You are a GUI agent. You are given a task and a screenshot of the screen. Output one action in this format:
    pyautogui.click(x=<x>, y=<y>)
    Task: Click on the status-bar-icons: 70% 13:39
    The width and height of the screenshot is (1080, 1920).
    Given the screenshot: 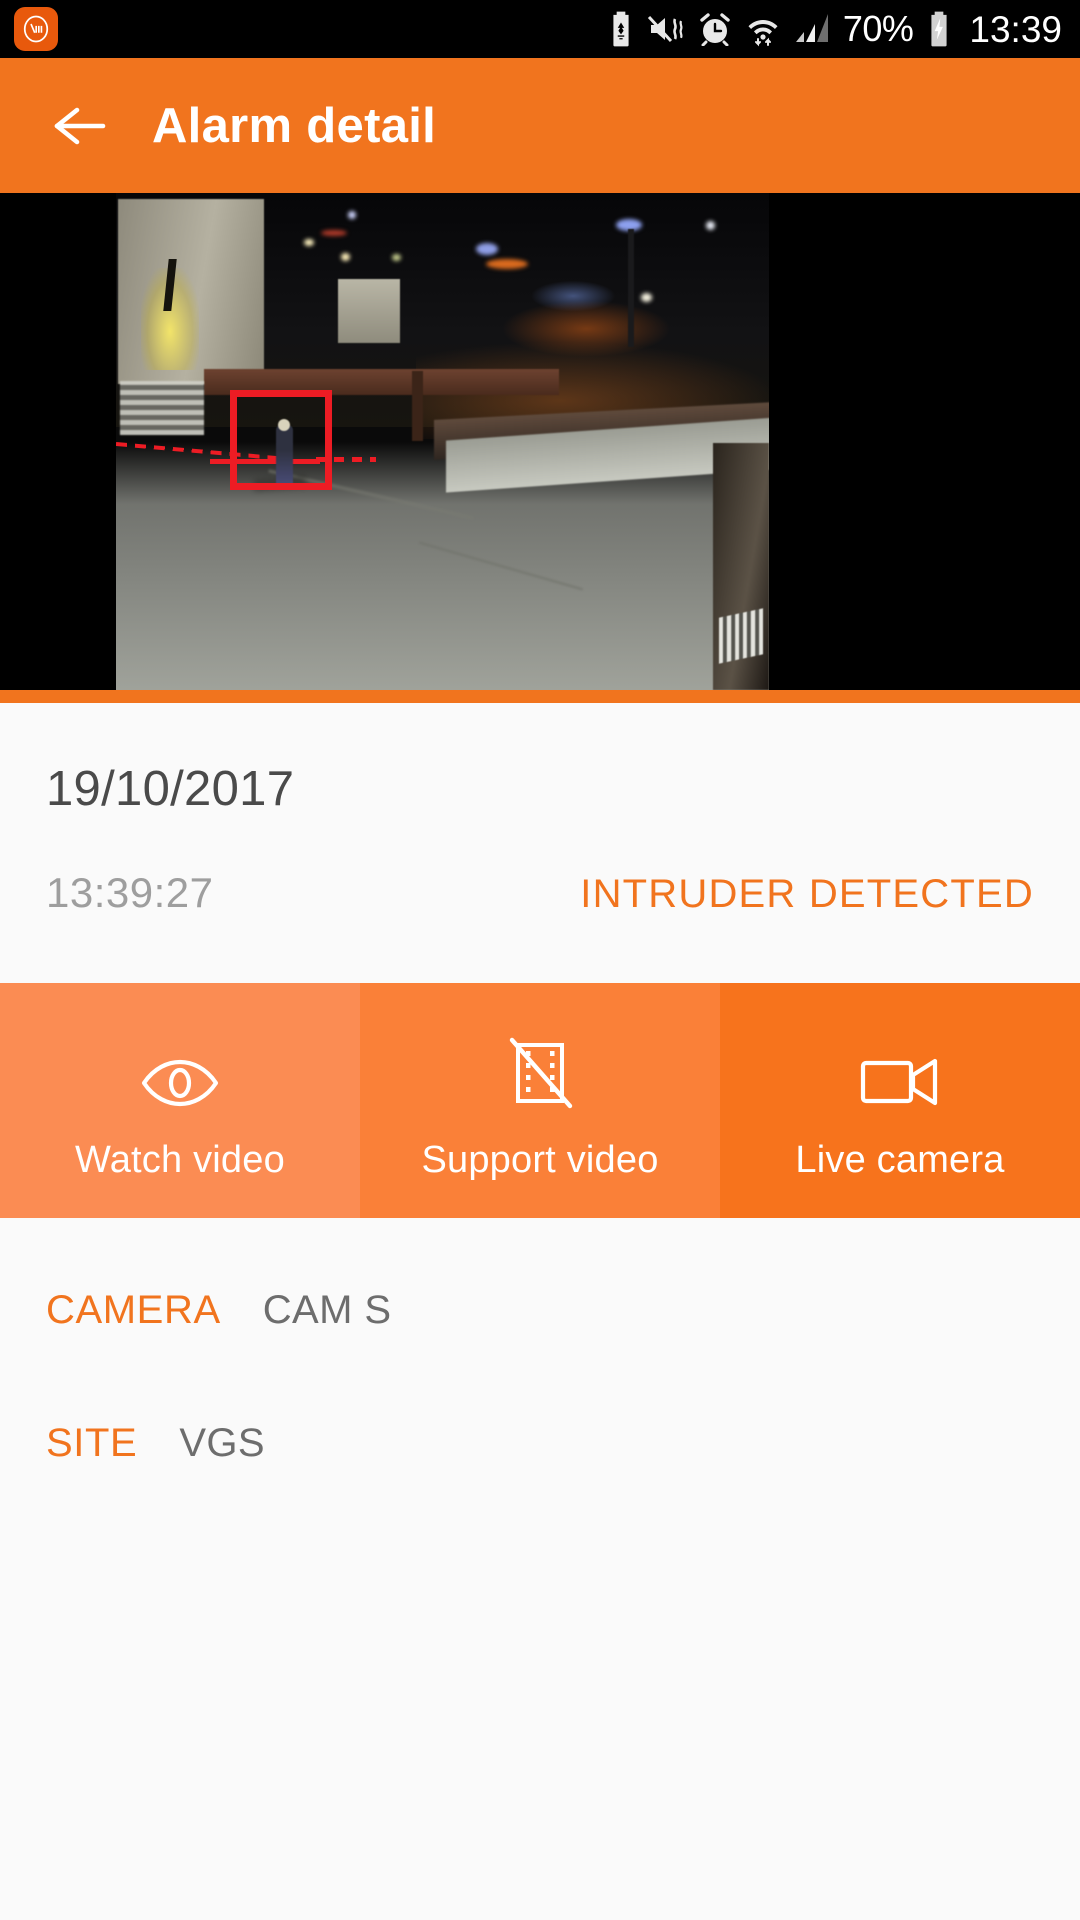 What is the action you would take?
    pyautogui.click(x=835, y=29)
    